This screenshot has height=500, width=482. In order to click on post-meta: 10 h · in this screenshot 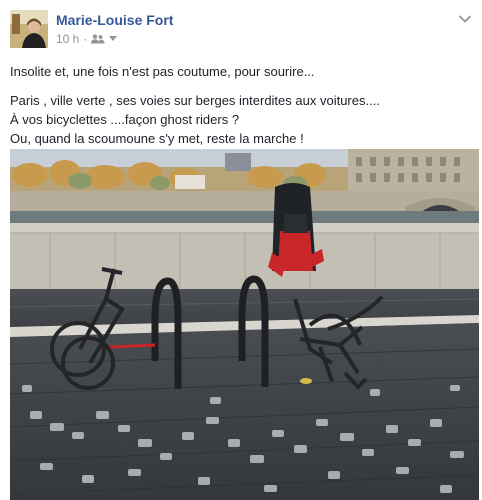, I will do `click(87, 39)`.